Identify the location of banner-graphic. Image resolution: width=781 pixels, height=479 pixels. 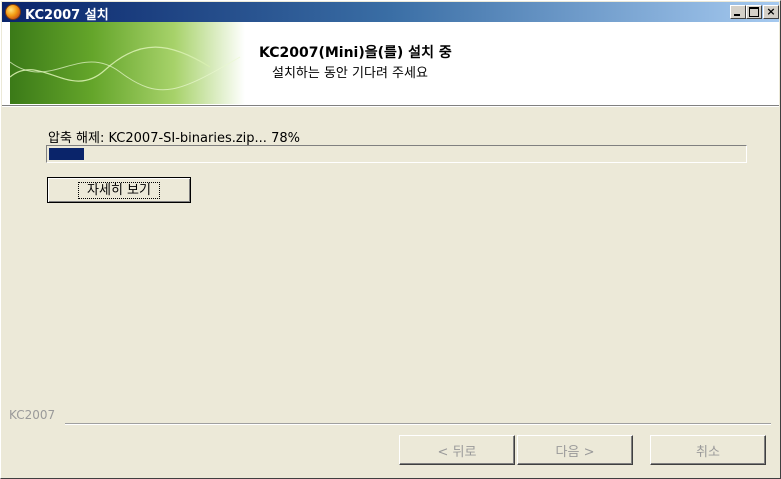
(127, 63).